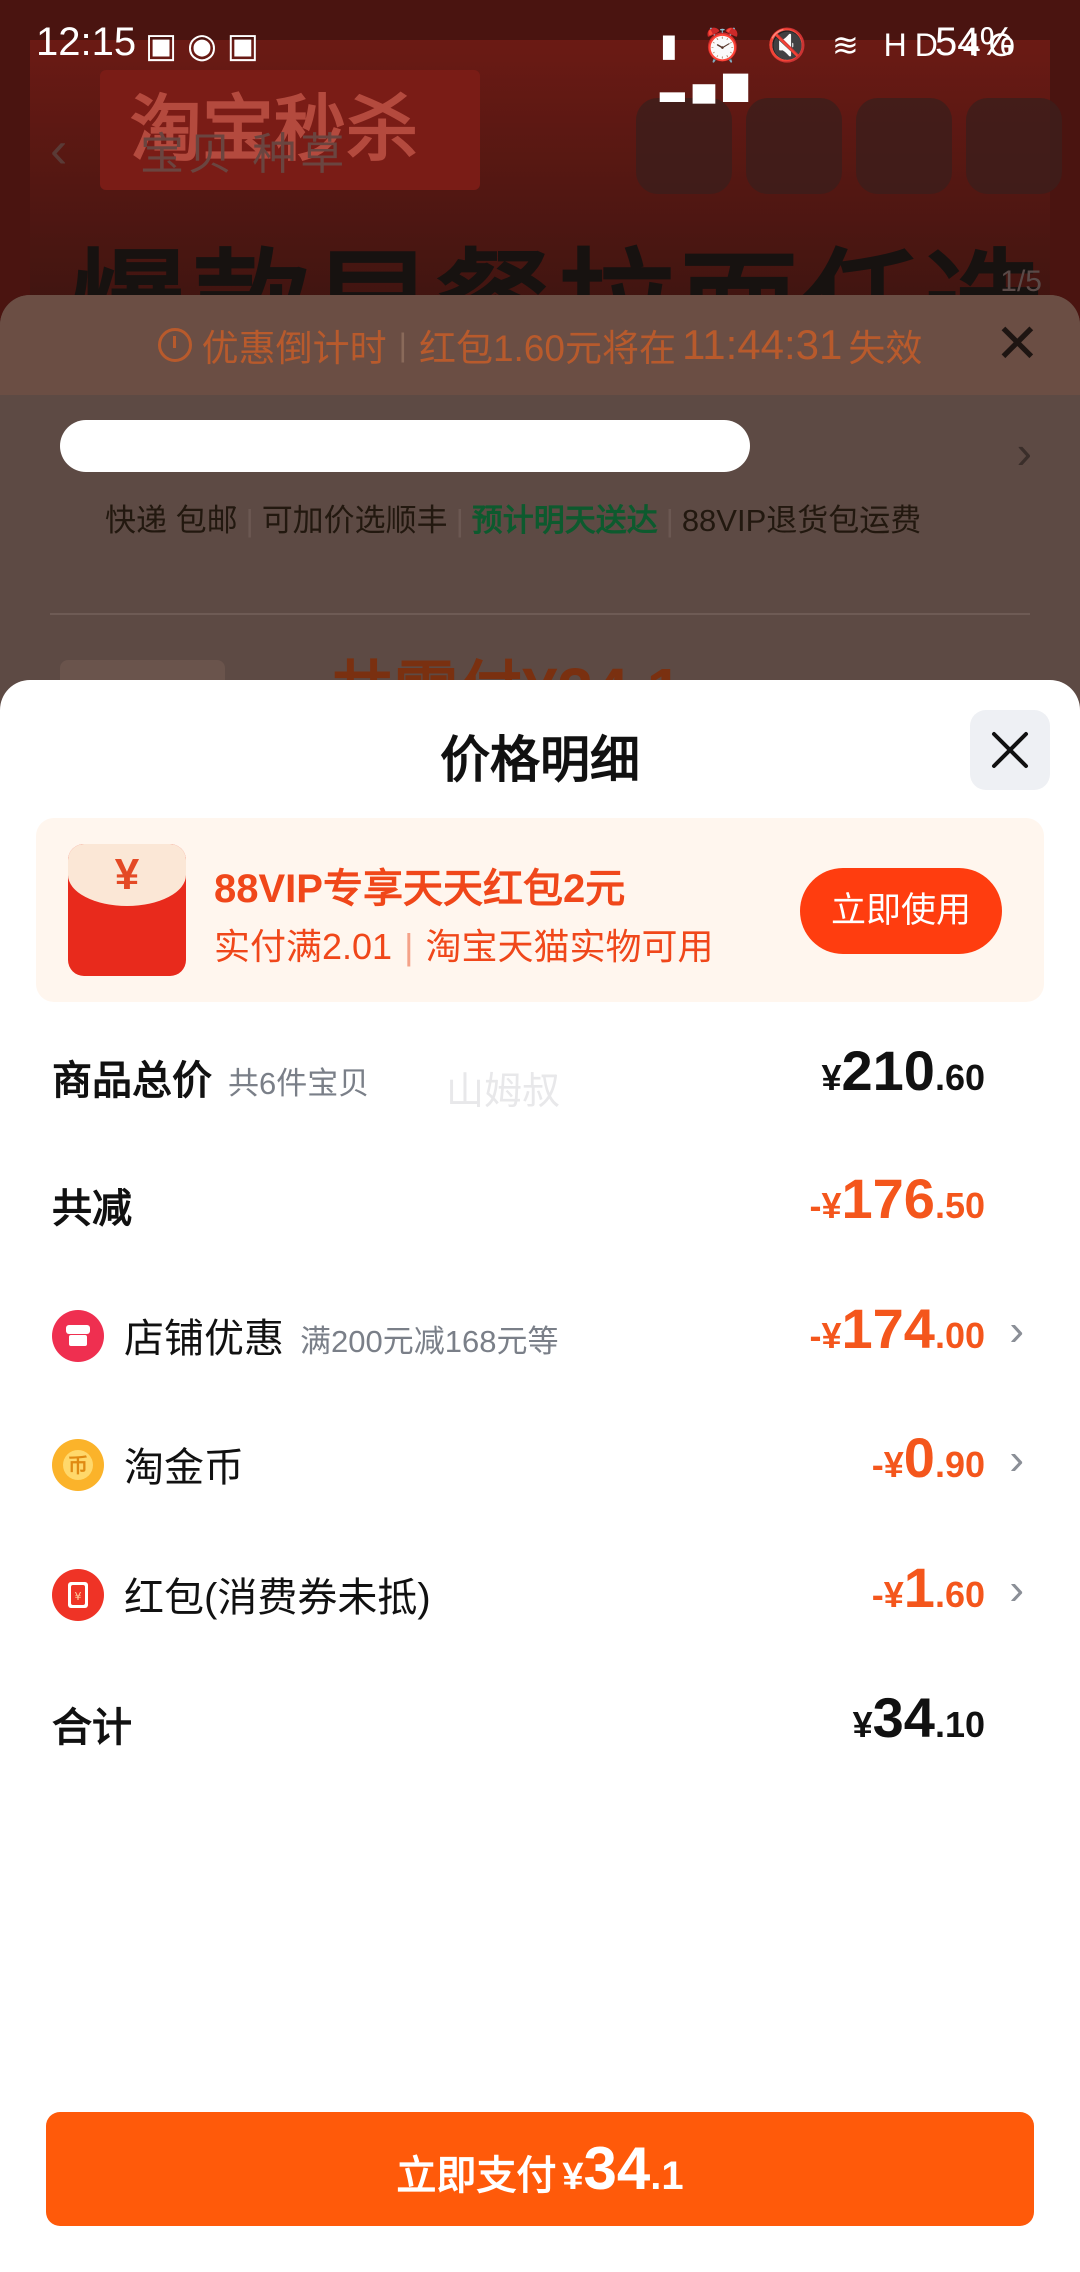 Image resolution: width=1080 pixels, height=2272 pixels. What do you see at coordinates (540, 614) in the screenshot?
I see `divider` at bounding box center [540, 614].